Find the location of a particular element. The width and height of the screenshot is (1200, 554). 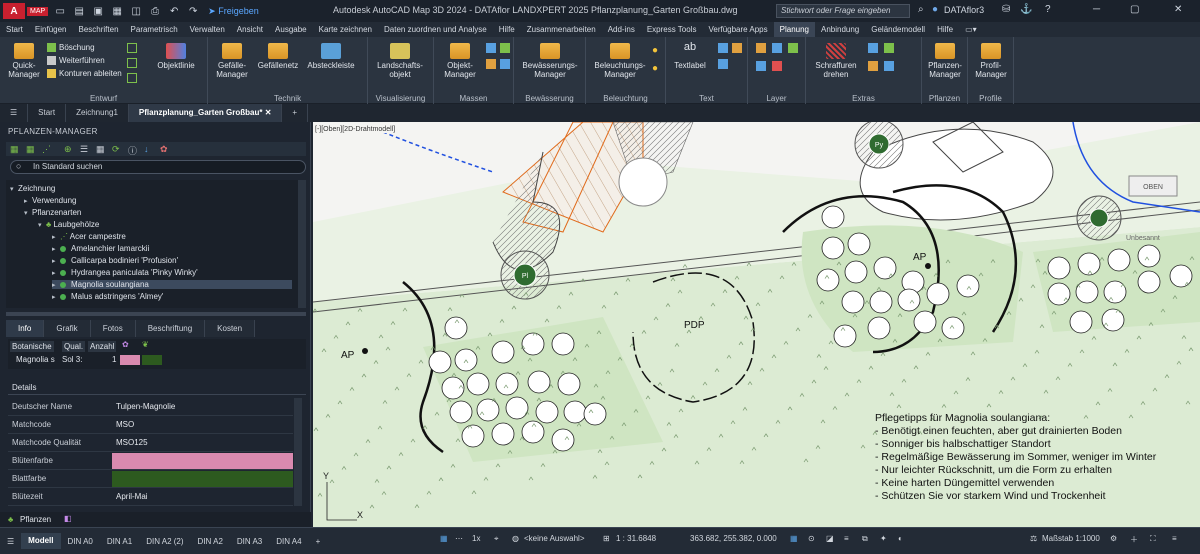

selection-status: <keine Auswahl> is located at coordinates (554, 538).